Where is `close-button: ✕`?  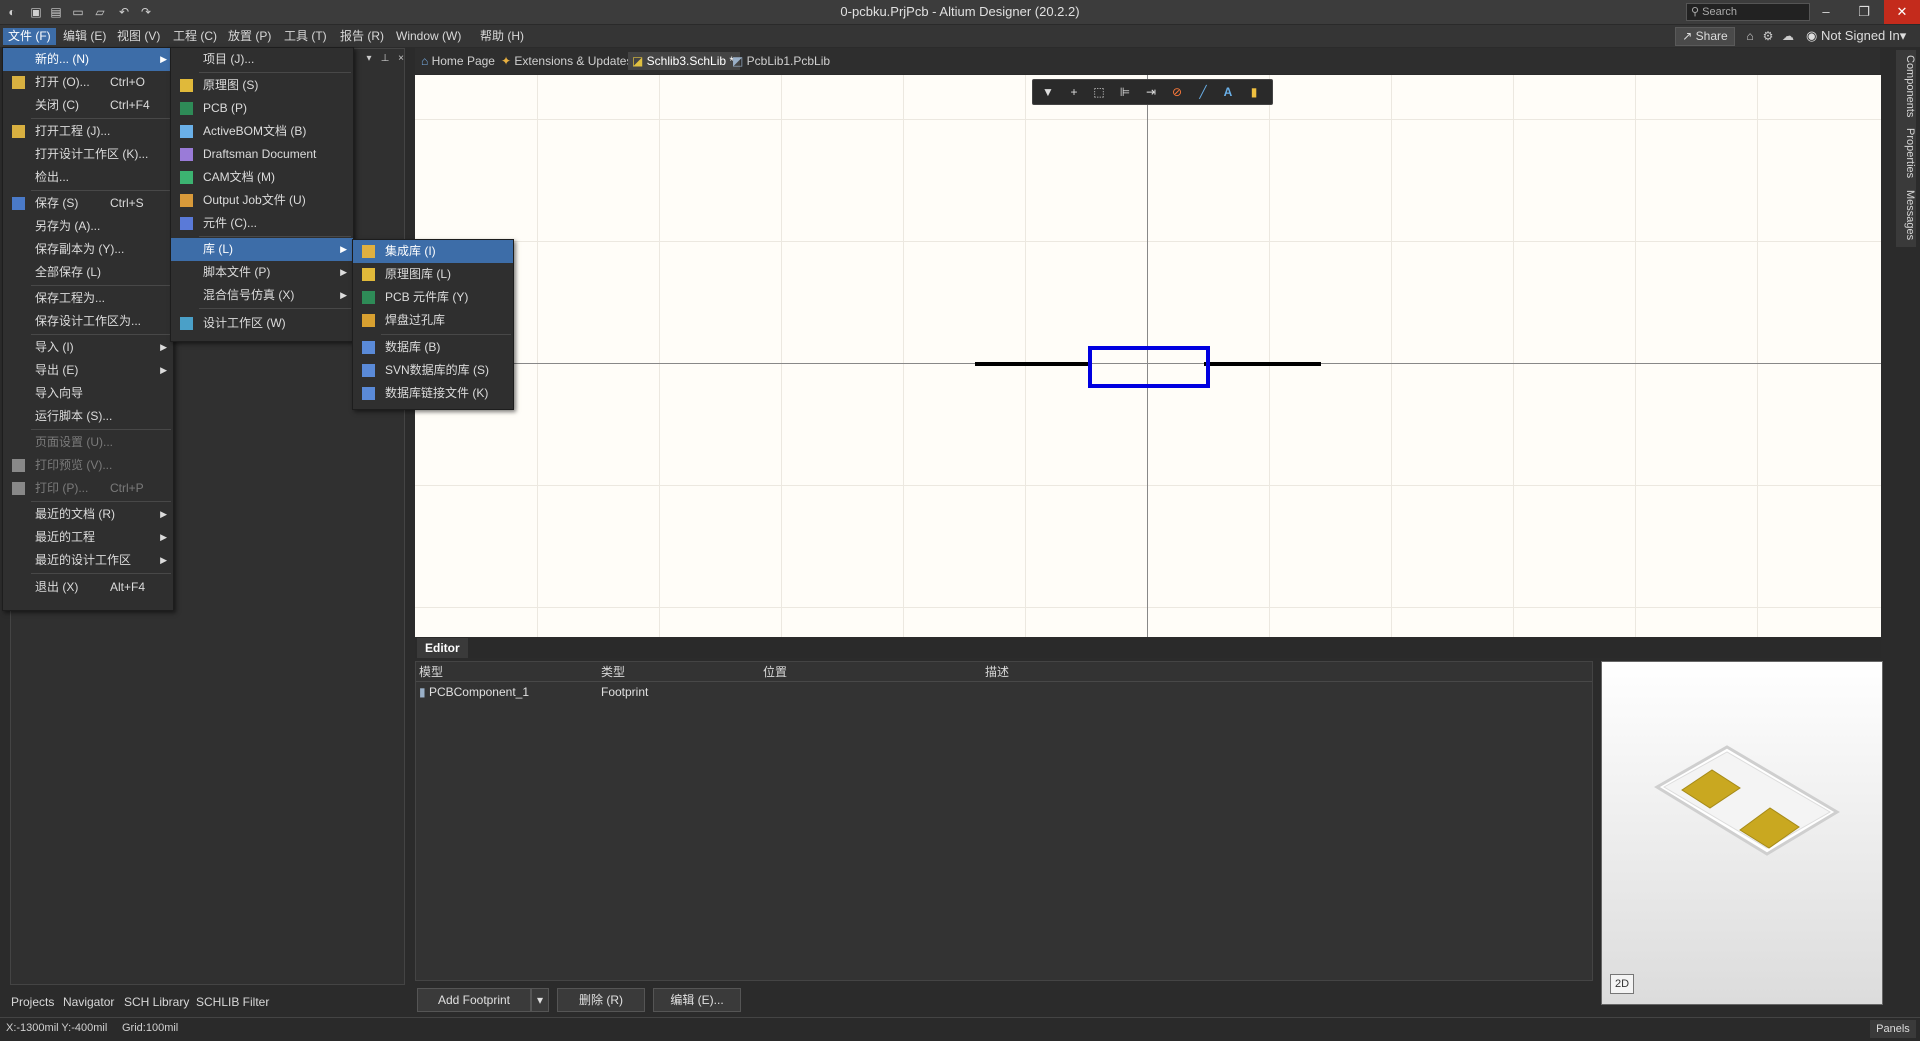 close-button: ✕ is located at coordinates (1902, 12).